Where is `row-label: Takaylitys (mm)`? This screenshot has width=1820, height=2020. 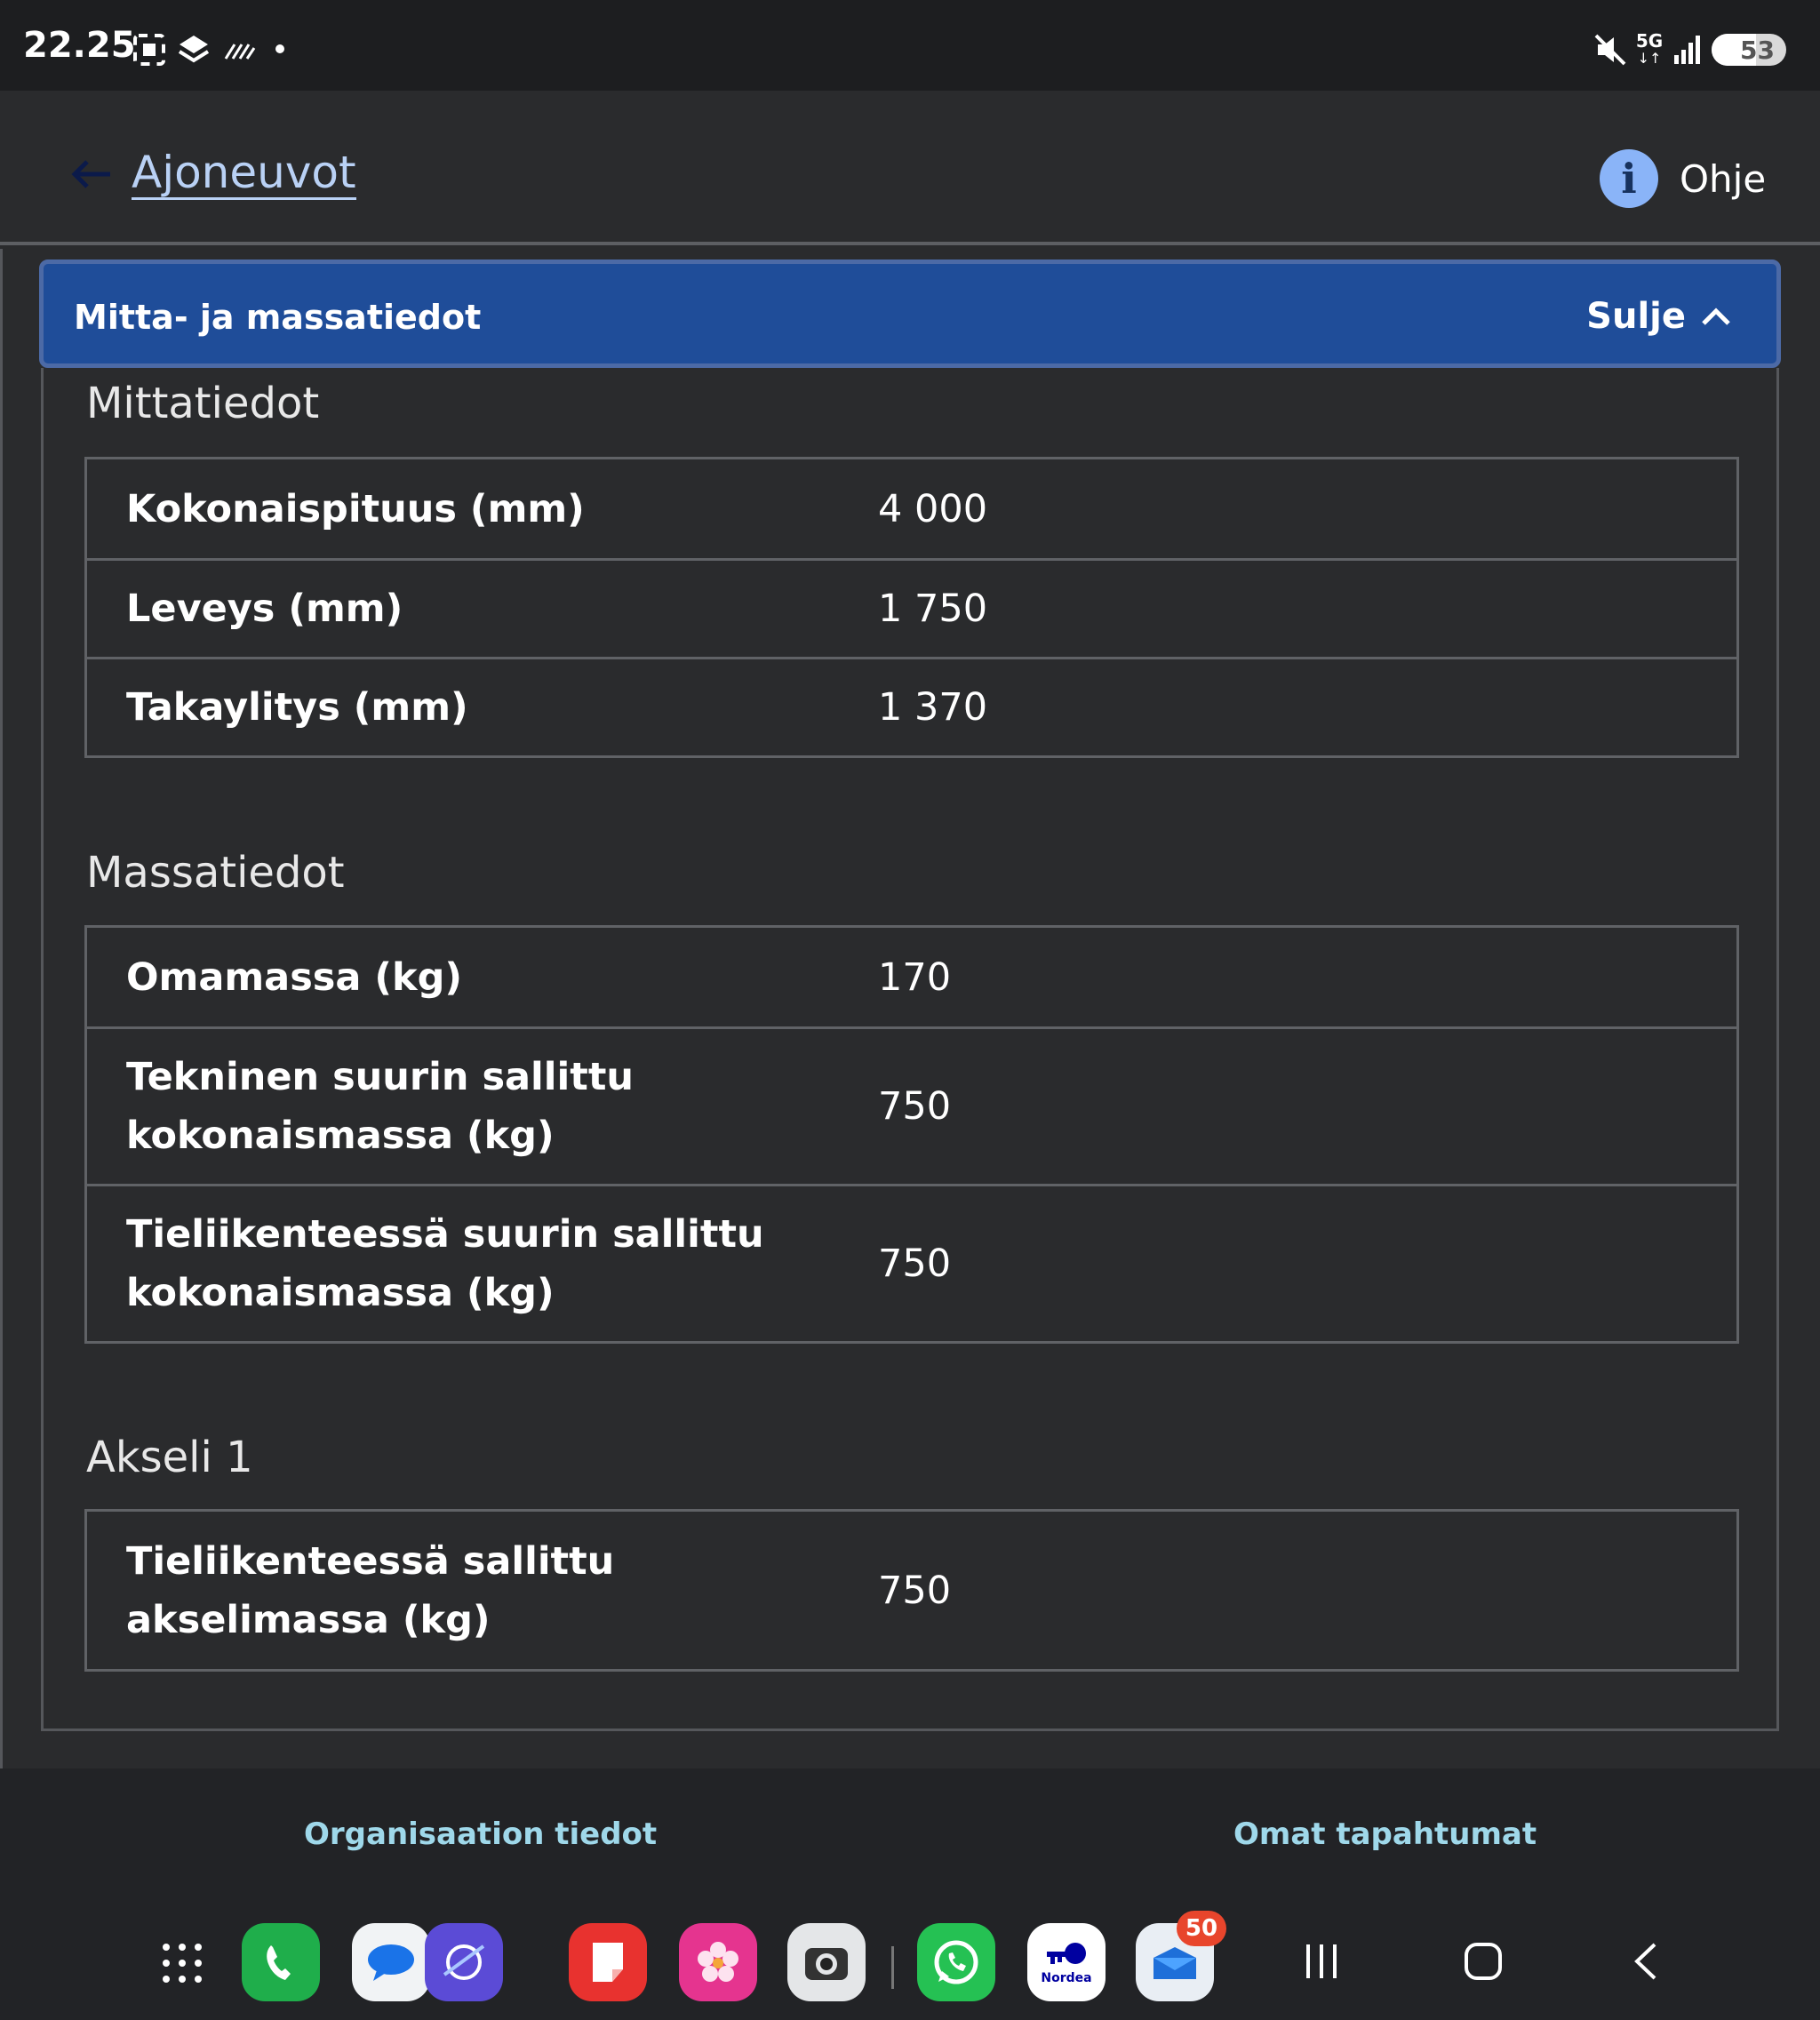
row-label: Takaylitys (mm) is located at coordinates (297, 707).